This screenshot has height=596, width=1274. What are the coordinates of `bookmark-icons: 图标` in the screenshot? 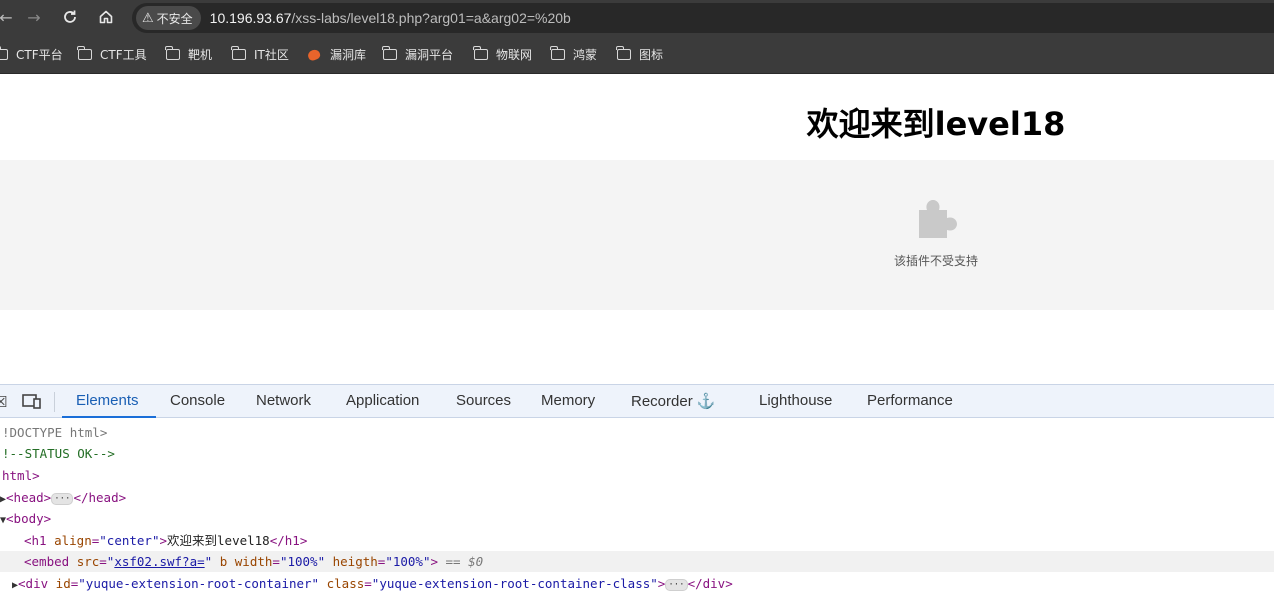 It's located at (640, 54).